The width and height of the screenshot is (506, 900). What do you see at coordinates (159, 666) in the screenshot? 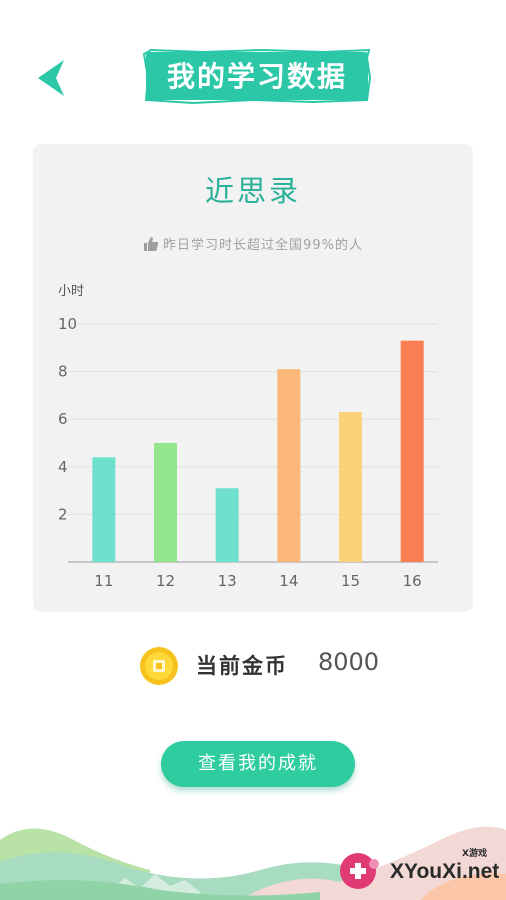
I see `coin-icon` at bounding box center [159, 666].